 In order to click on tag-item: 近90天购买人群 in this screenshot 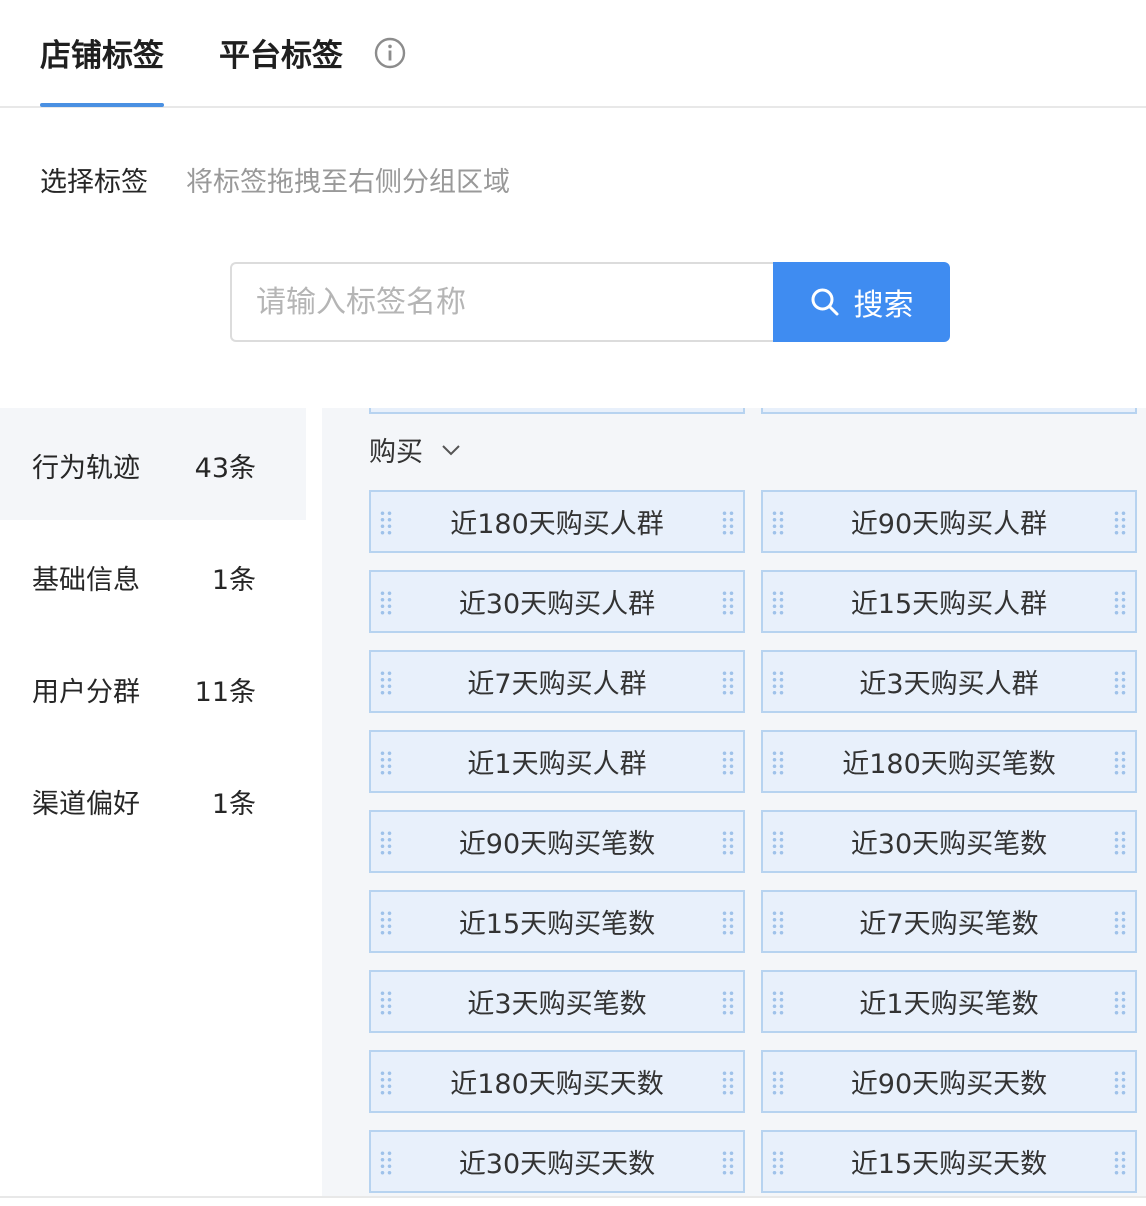, I will do `click(949, 521)`.